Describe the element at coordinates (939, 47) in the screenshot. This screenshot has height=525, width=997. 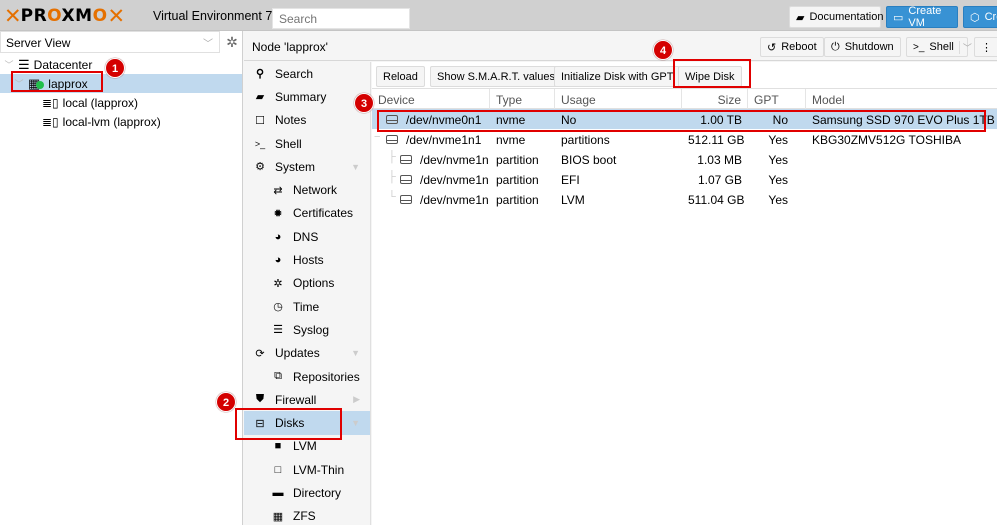
I see `shell-button: >_ Shell ﹀` at that location.